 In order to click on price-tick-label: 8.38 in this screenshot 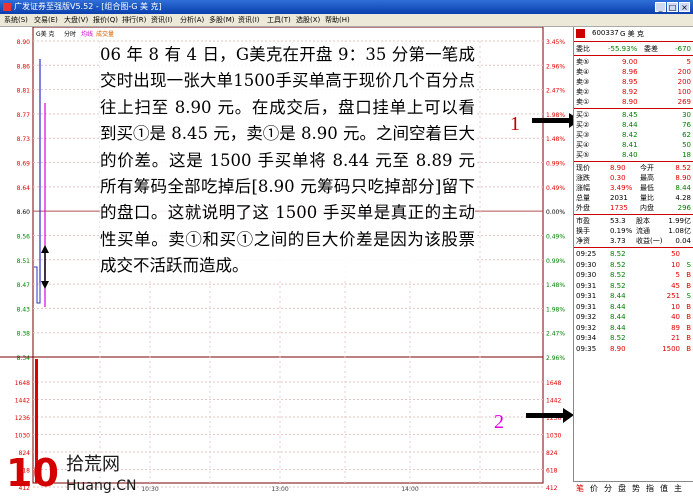, I will do `click(24, 334)`.